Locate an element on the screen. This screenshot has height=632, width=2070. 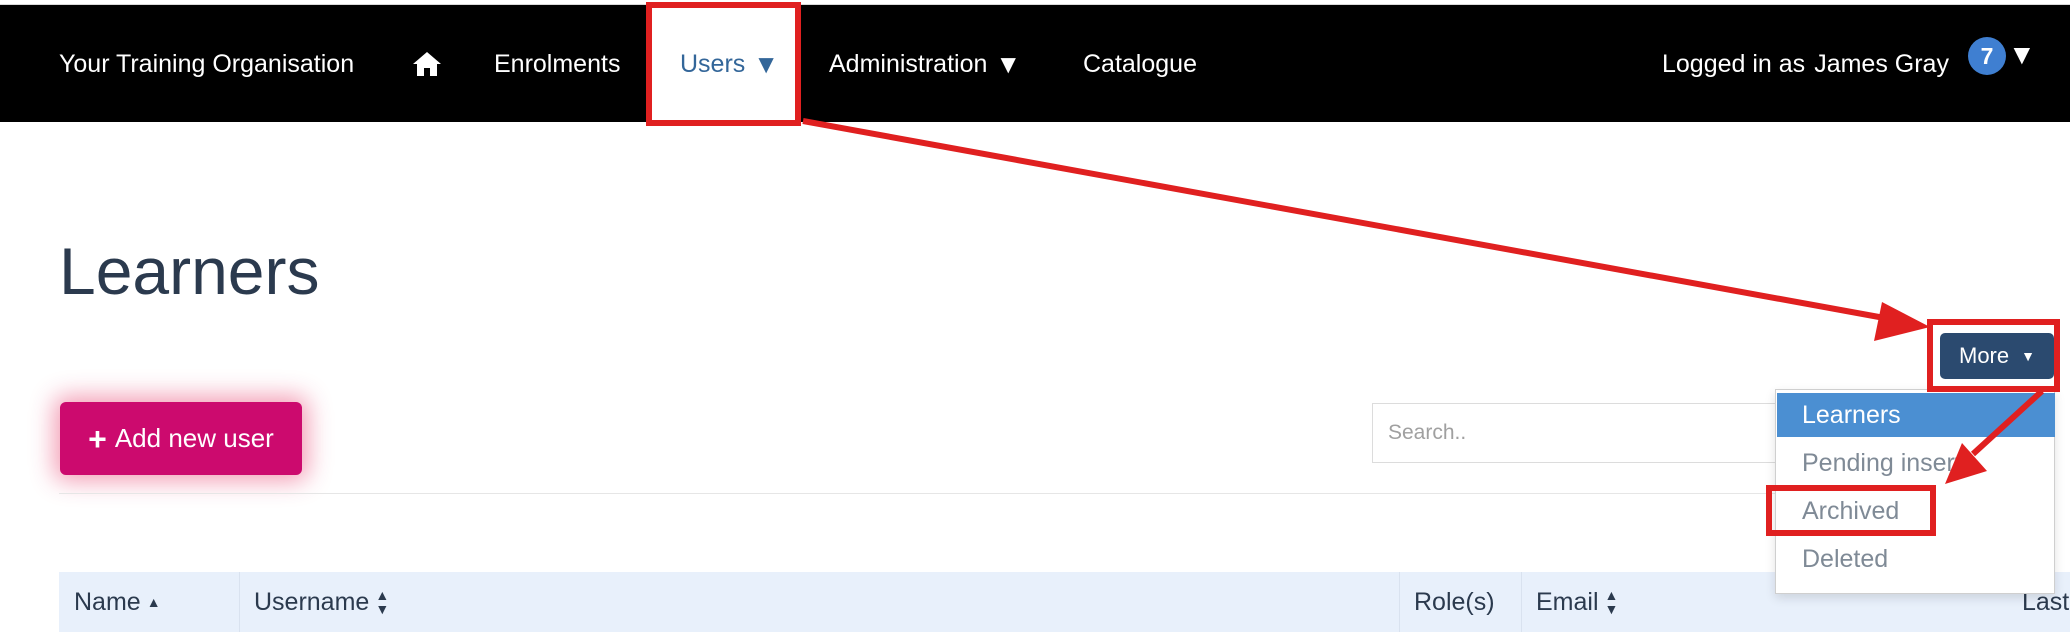
column-header-label: Name is located at coordinates (107, 601).